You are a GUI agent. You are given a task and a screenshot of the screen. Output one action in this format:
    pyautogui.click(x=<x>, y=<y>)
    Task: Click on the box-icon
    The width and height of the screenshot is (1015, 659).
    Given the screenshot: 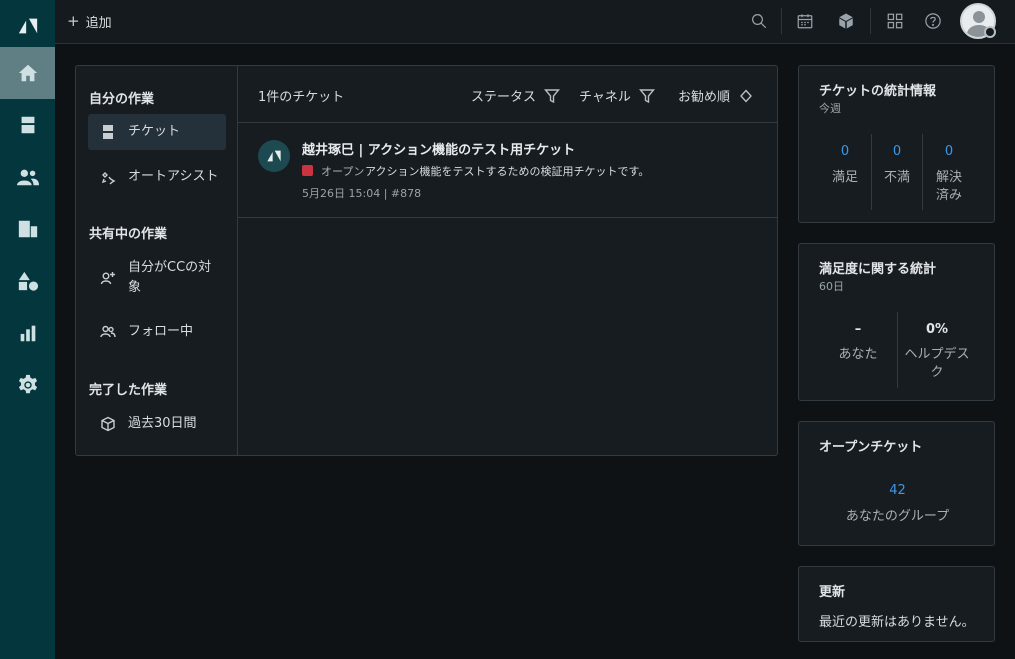 What is the action you would take?
    pyautogui.click(x=108, y=424)
    